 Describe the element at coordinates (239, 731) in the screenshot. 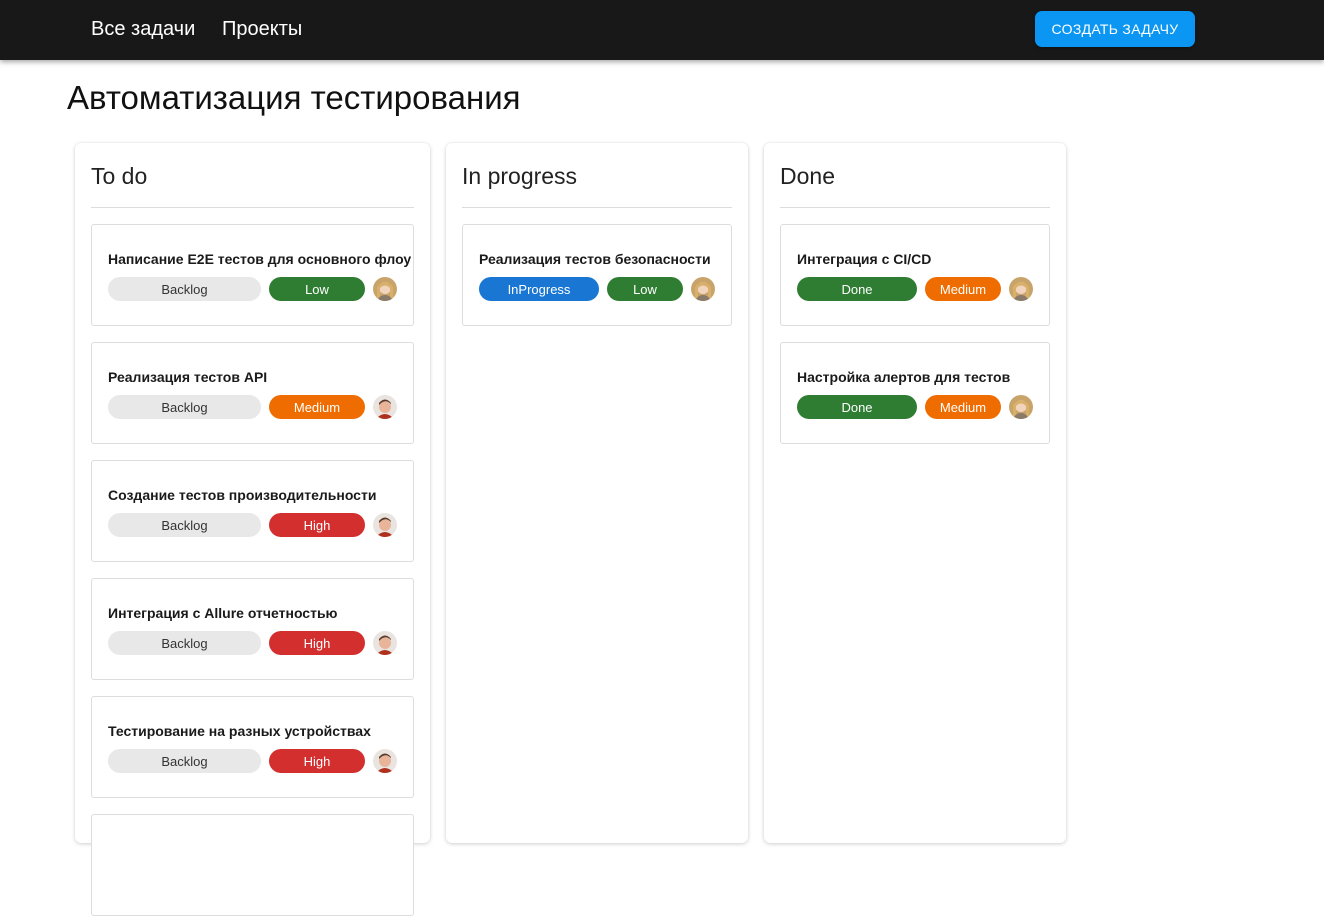

I see `task-title: Тестирование на разных устройствах` at that location.